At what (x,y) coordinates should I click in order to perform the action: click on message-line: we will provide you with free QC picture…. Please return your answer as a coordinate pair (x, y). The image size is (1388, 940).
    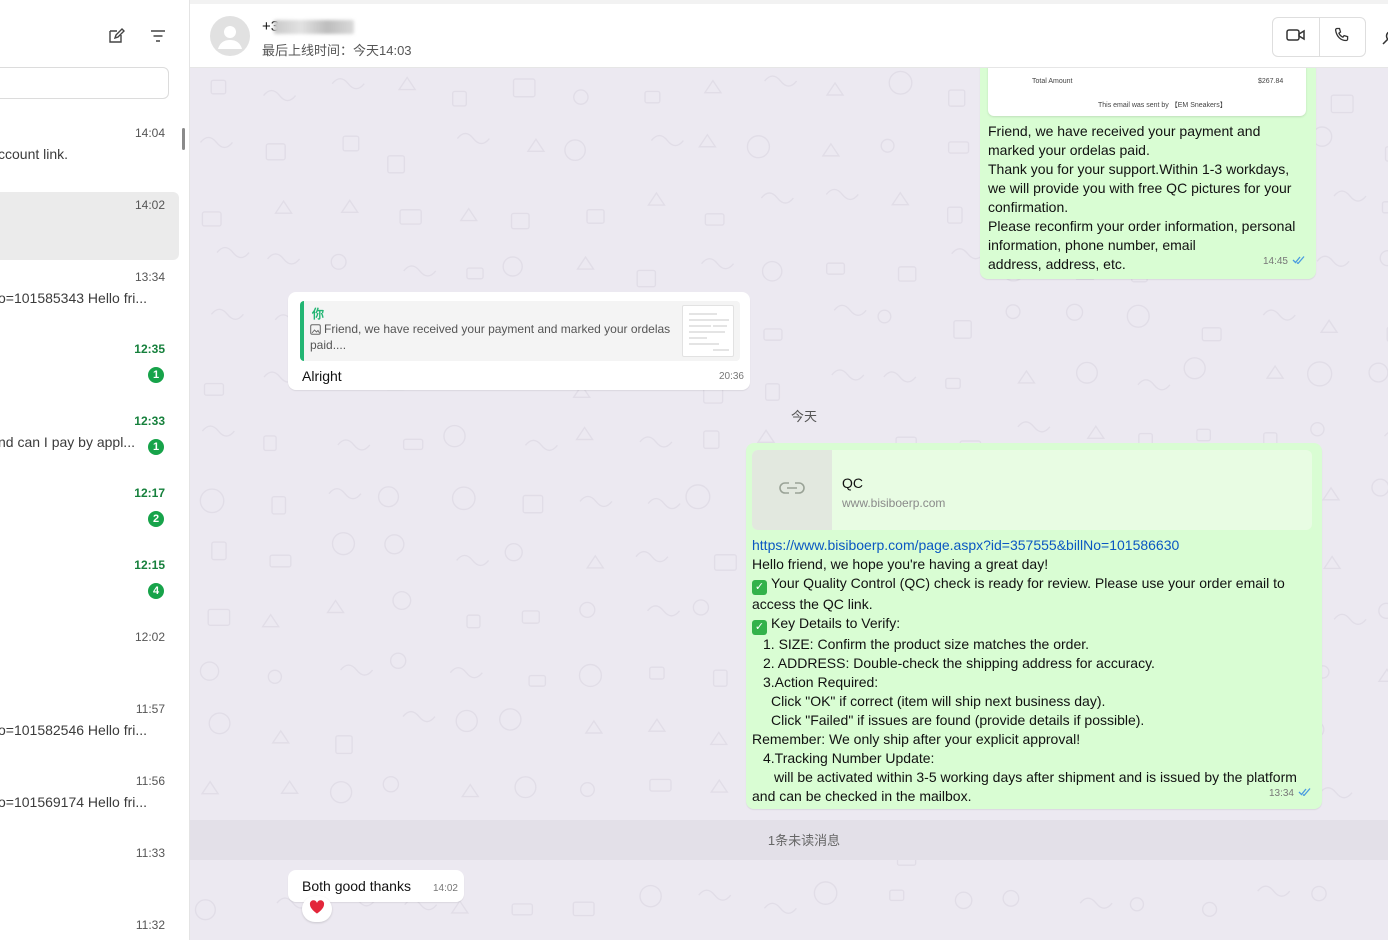
    Looking at the image, I should click on (1140, 188).